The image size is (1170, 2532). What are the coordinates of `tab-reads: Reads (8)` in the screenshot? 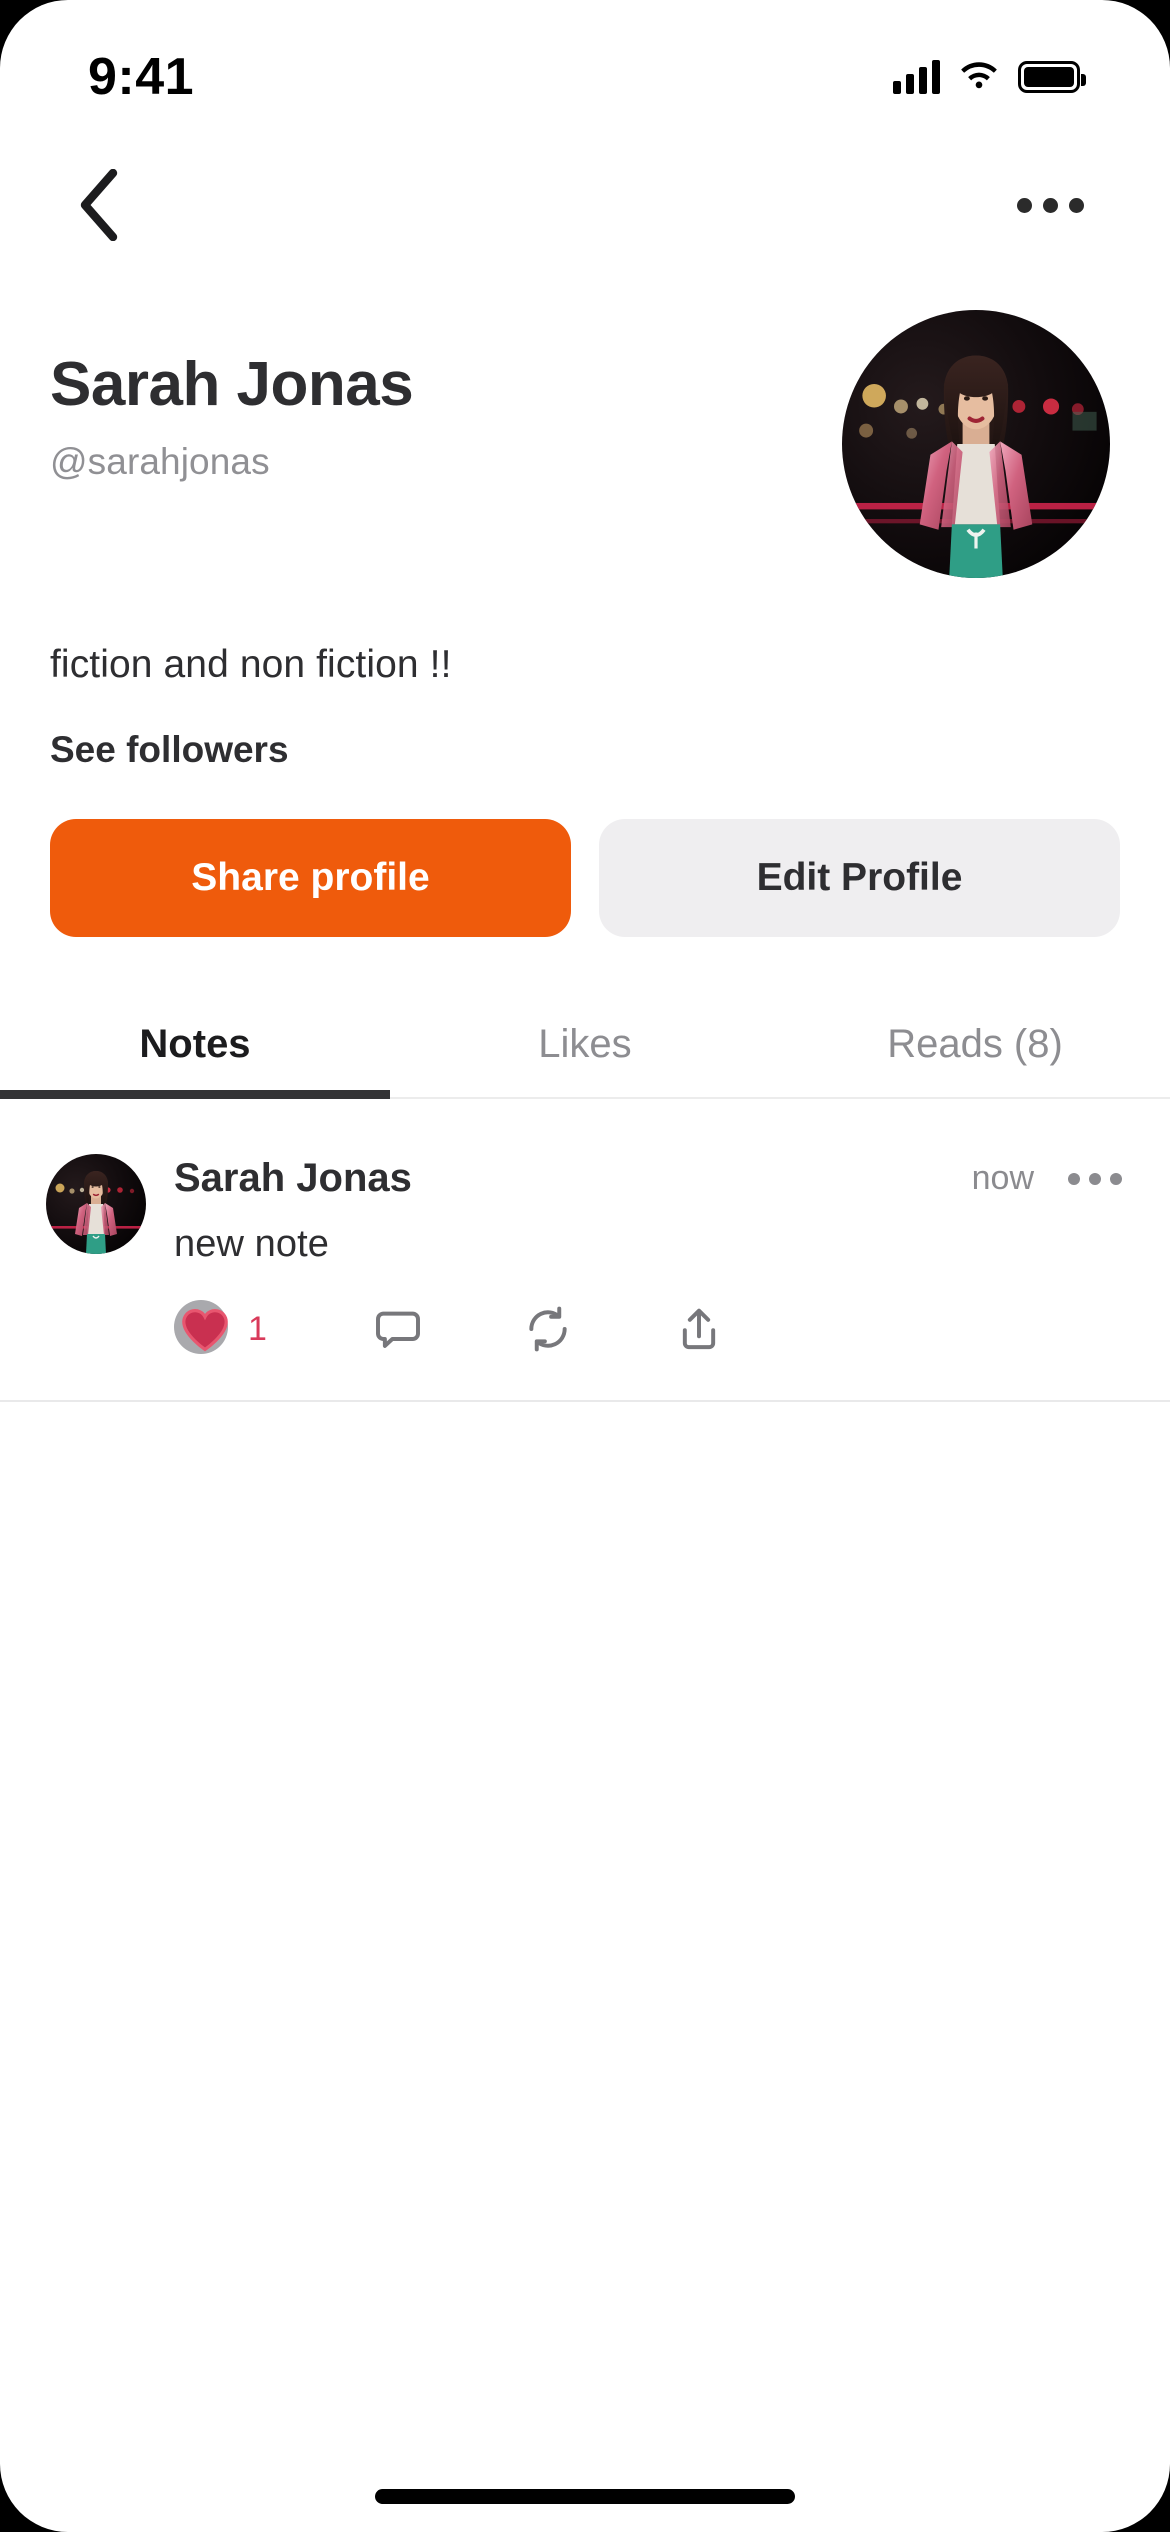 It's located at (975, 1048).